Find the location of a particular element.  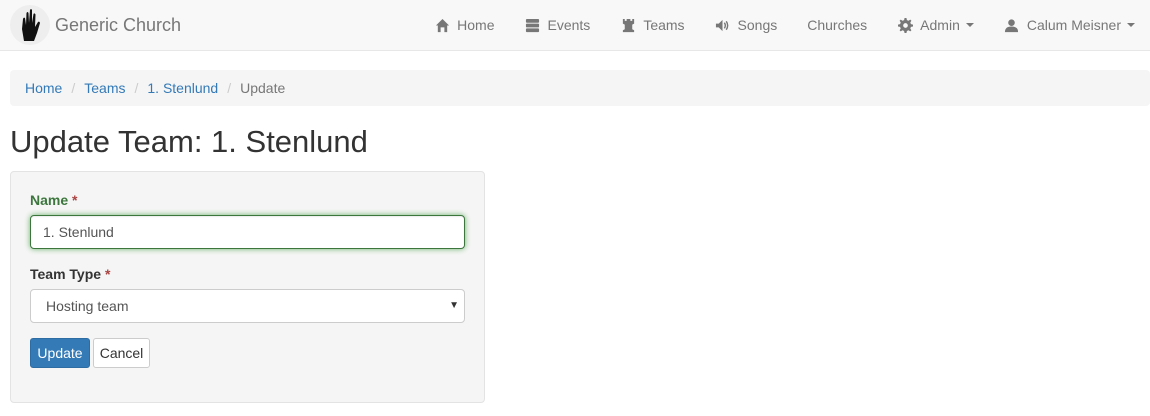

nav-admin-dropdown: Admin is located at coordinates (935, 25).